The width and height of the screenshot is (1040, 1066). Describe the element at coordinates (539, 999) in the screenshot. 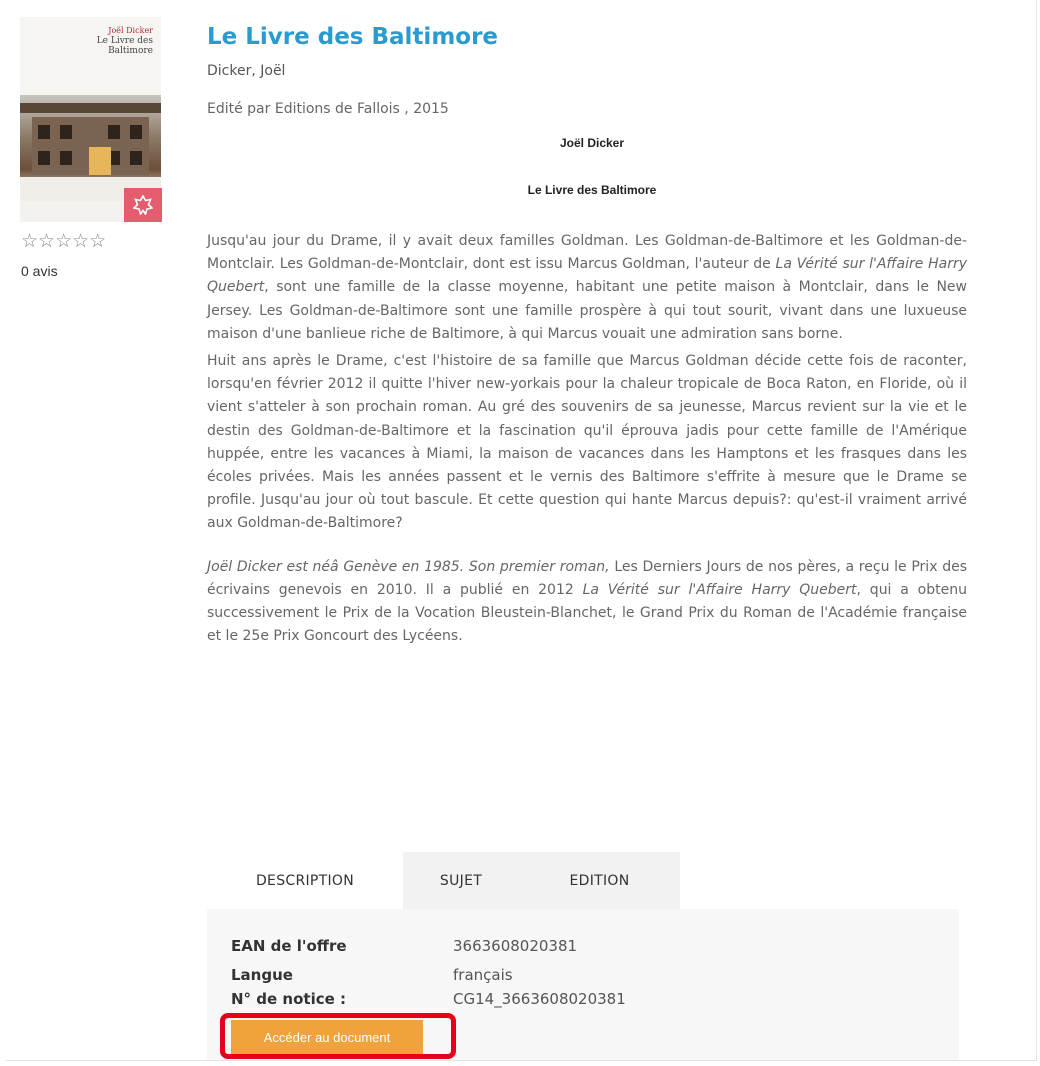

I see `detail-value: CG14_3663608020381` at that location.